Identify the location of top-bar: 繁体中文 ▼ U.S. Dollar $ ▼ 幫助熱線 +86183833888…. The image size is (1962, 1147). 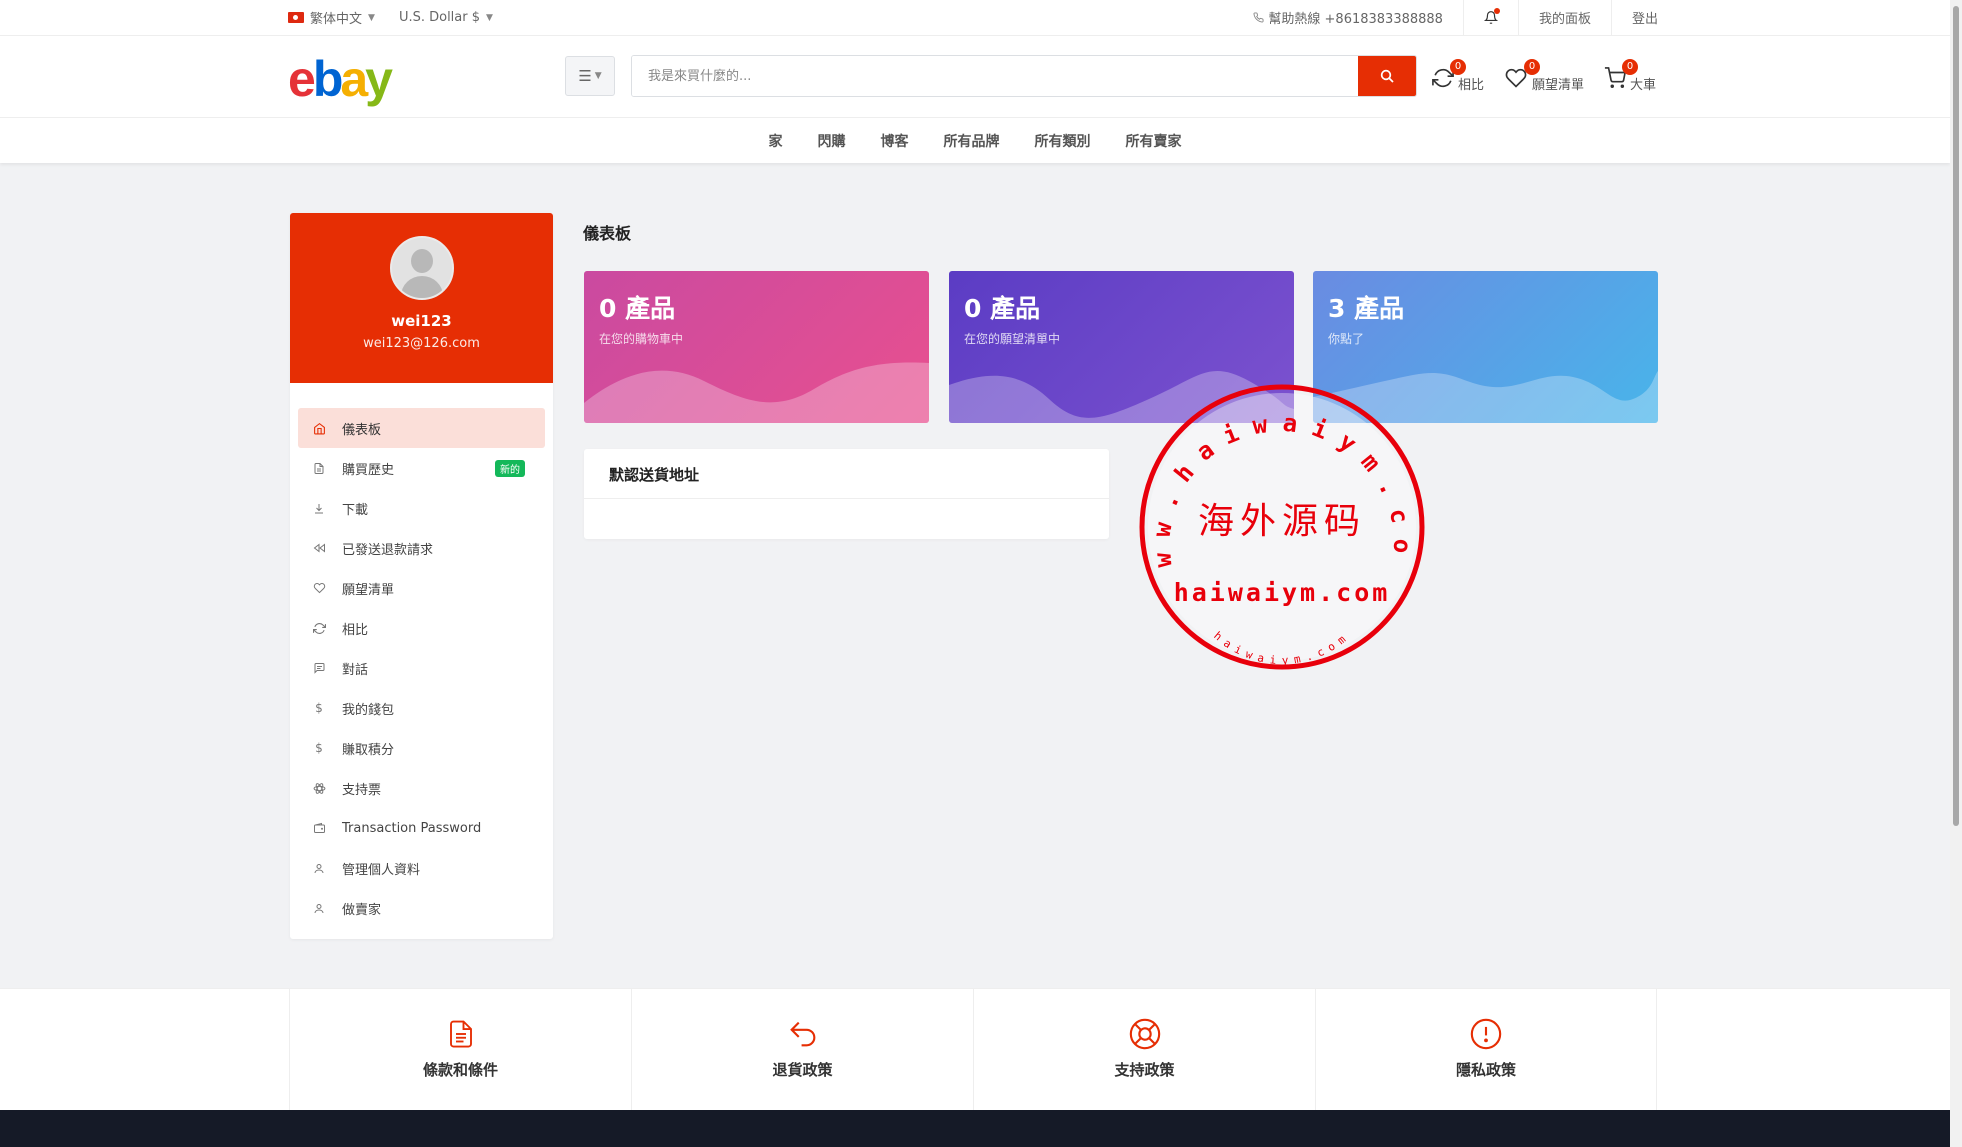
(975, 18).